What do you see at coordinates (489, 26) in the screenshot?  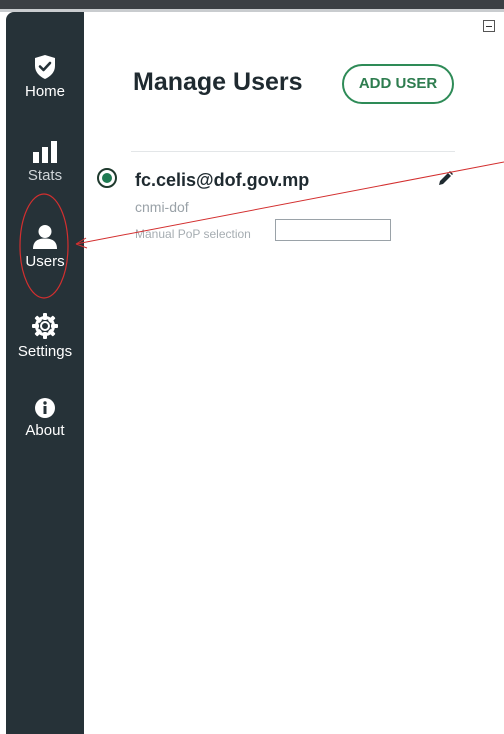 I see `minimize-button` at bounding box center [489, 26].